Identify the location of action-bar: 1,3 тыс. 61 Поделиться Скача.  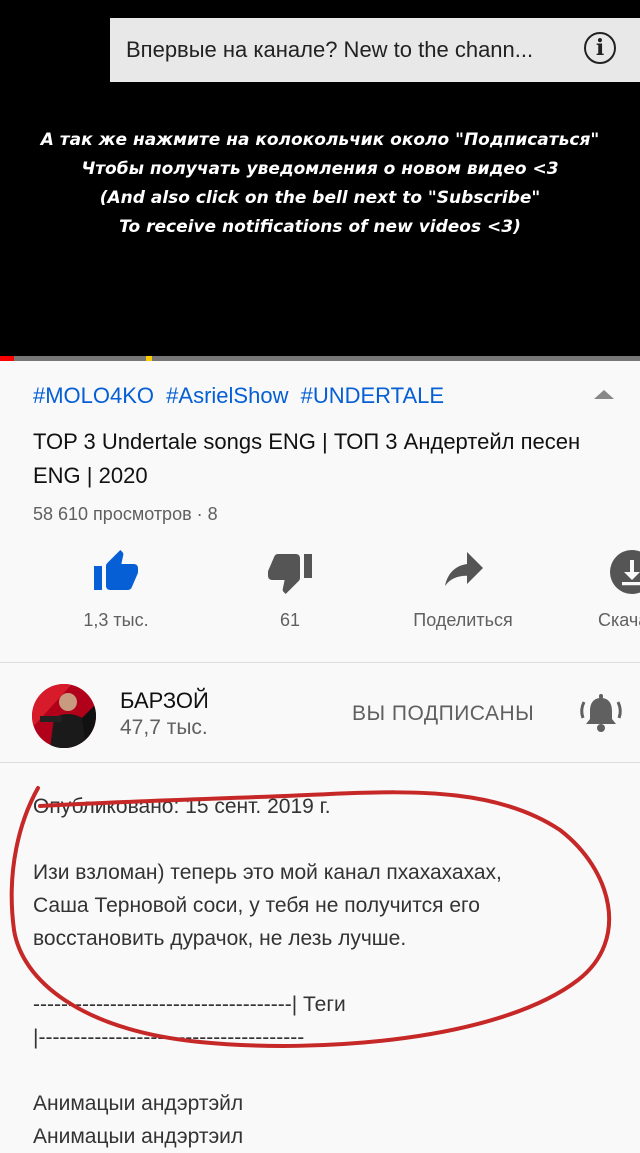
(320, 593).